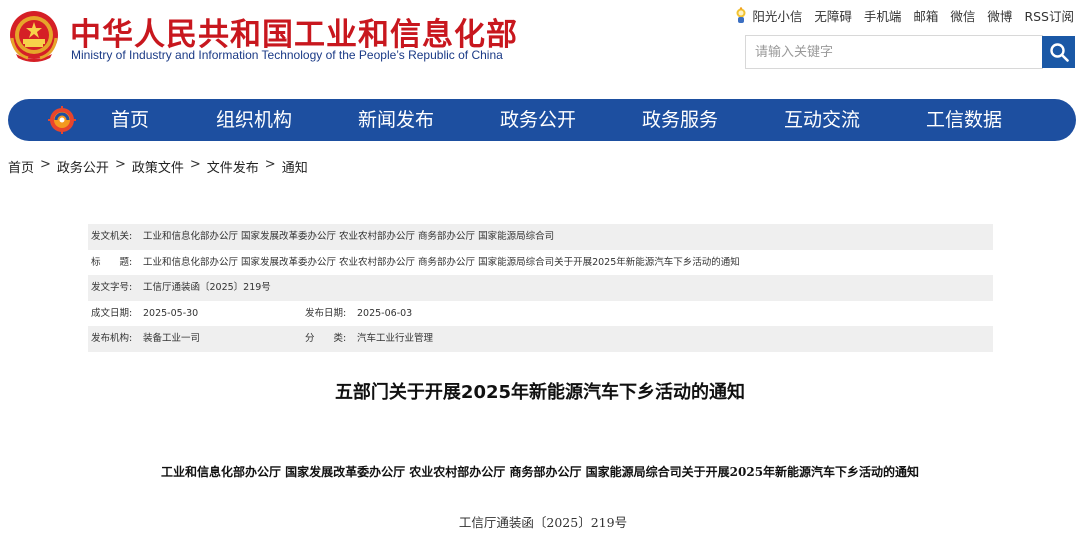 The width and height of the screenshot is (1080, 533). Describe the element at coordinates (21, 166) in the screenshot. I see `breadcrumb-item-home: 首页` at that location.